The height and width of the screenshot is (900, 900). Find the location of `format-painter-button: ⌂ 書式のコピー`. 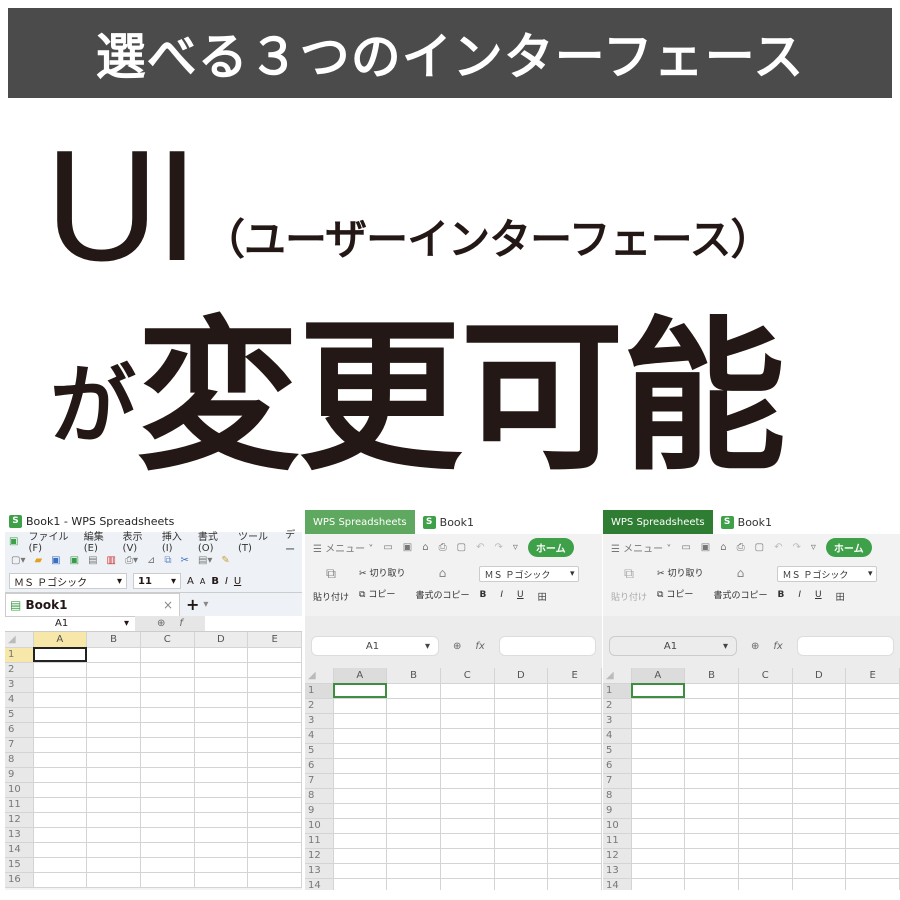

format-painter-button: ⌂ 書式のコピー is located at coordinates (442, 588).